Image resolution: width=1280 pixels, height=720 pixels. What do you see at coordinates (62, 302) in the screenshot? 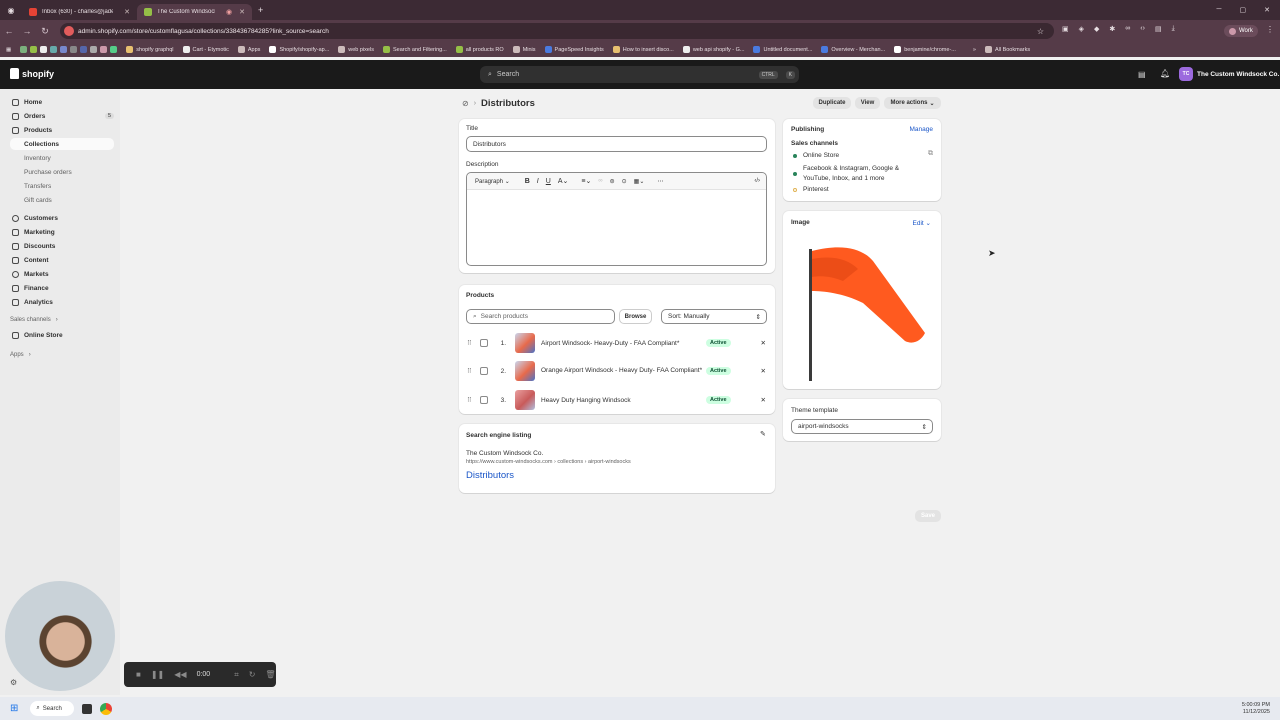
I see `sidebar-item-analytics: Analytics` at bounding box center [62, 302].